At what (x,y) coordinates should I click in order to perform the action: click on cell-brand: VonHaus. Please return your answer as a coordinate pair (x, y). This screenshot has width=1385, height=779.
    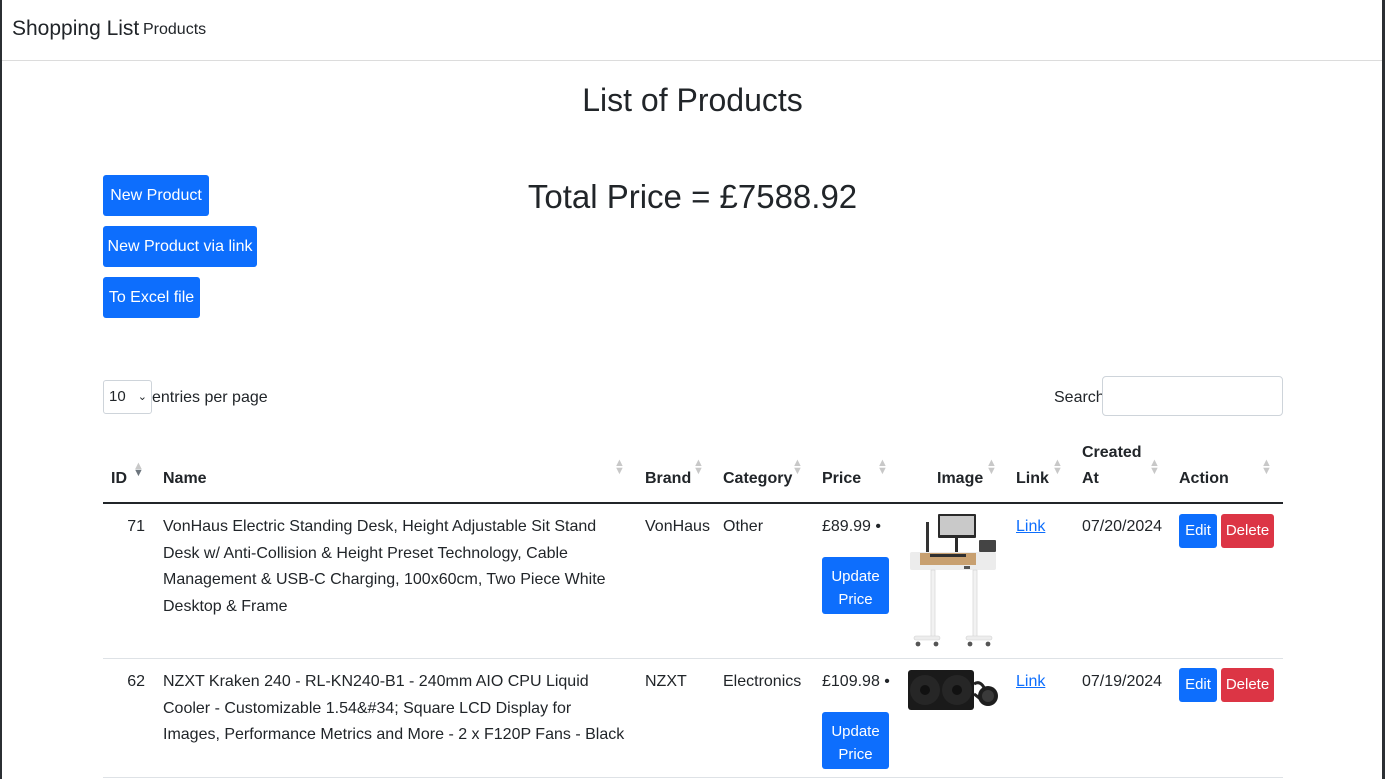
    Looking at the image, I should click on (677, 526).